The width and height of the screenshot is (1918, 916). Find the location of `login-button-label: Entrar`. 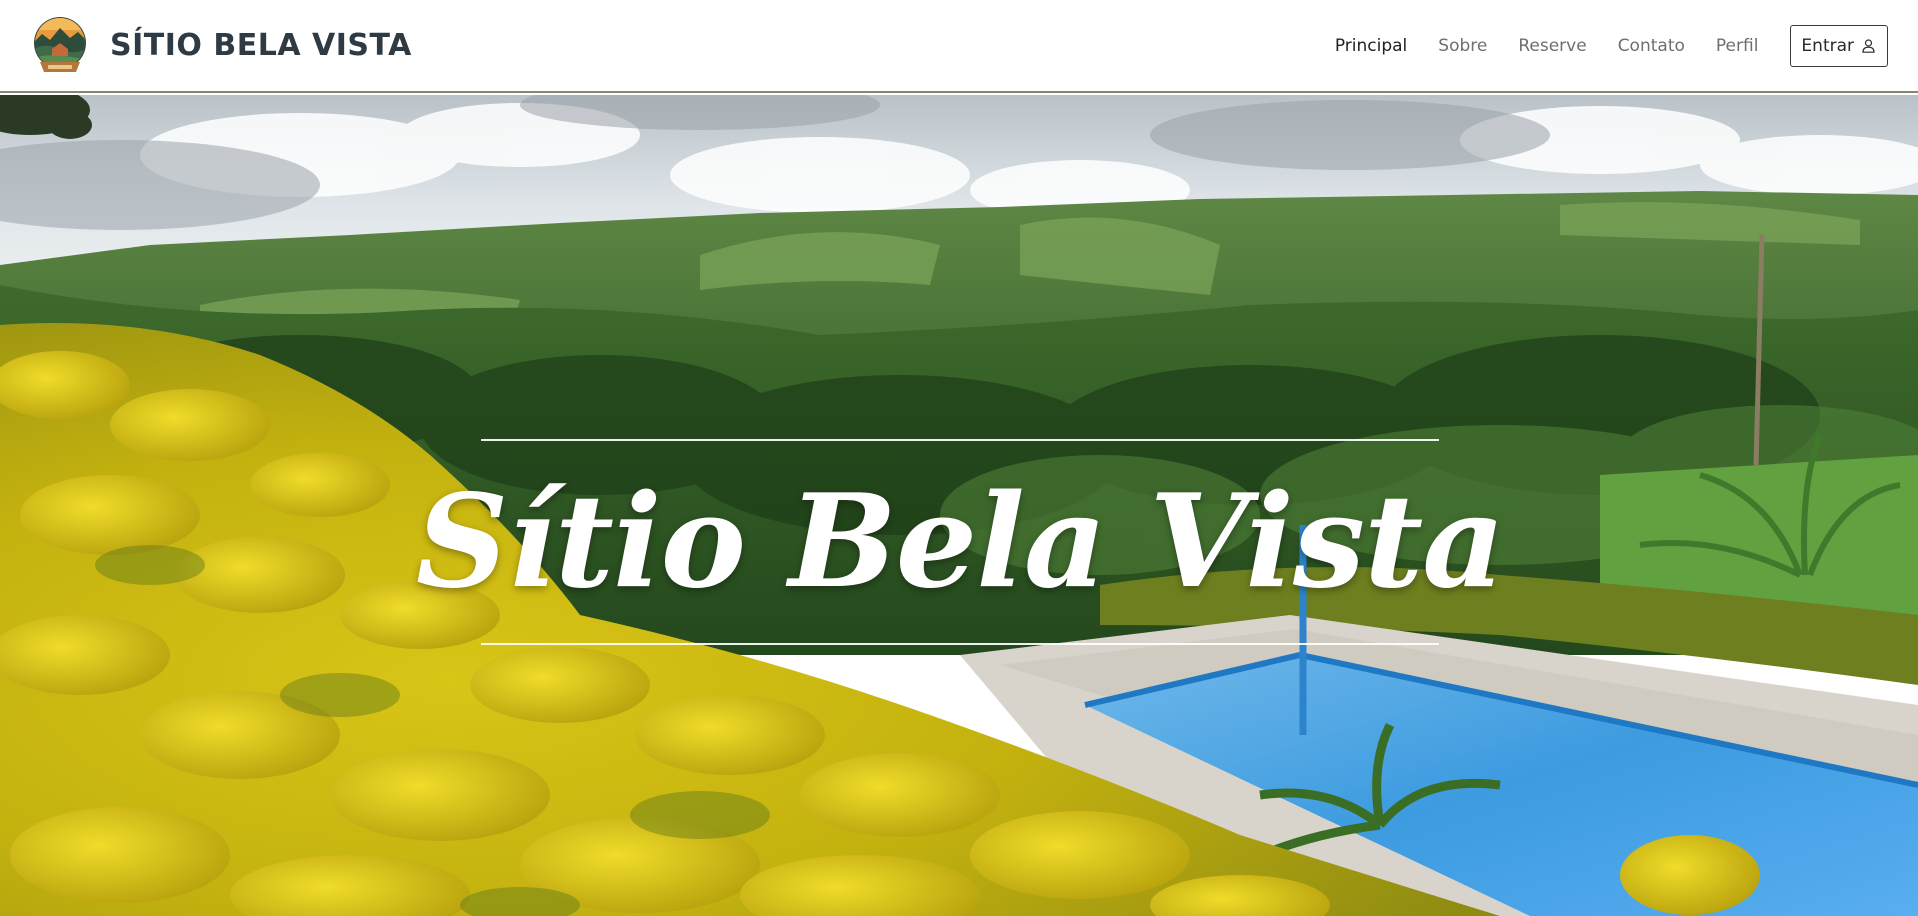

login-button-label: Entrar is located at coordinates (1827, 45).